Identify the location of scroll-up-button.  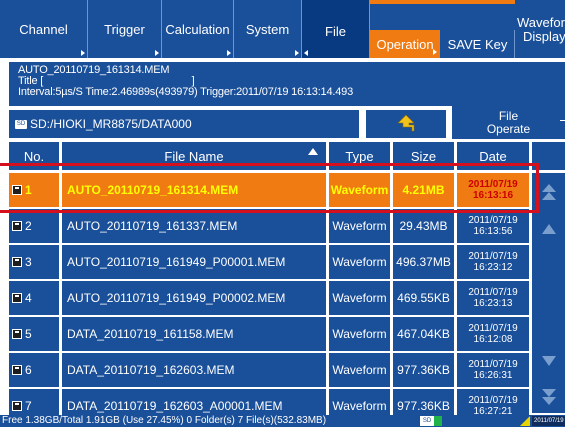
(548, 229).